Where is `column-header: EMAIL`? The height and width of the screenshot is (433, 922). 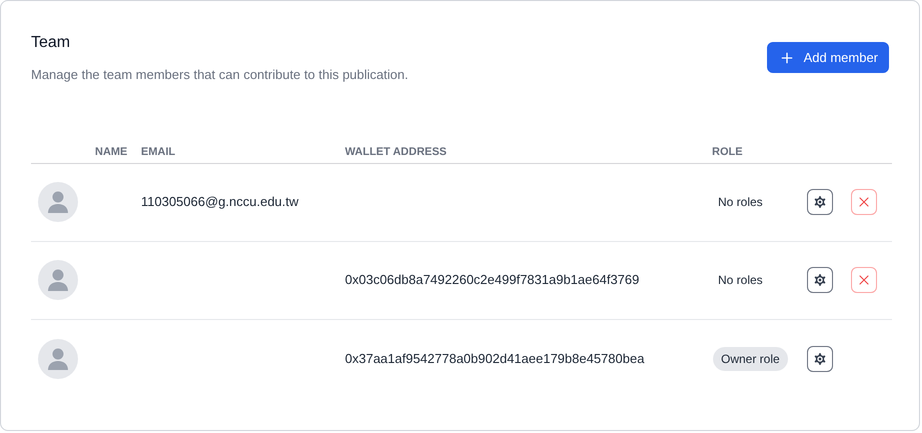 column-header: EMAIL is located at coordinates (158, 152).